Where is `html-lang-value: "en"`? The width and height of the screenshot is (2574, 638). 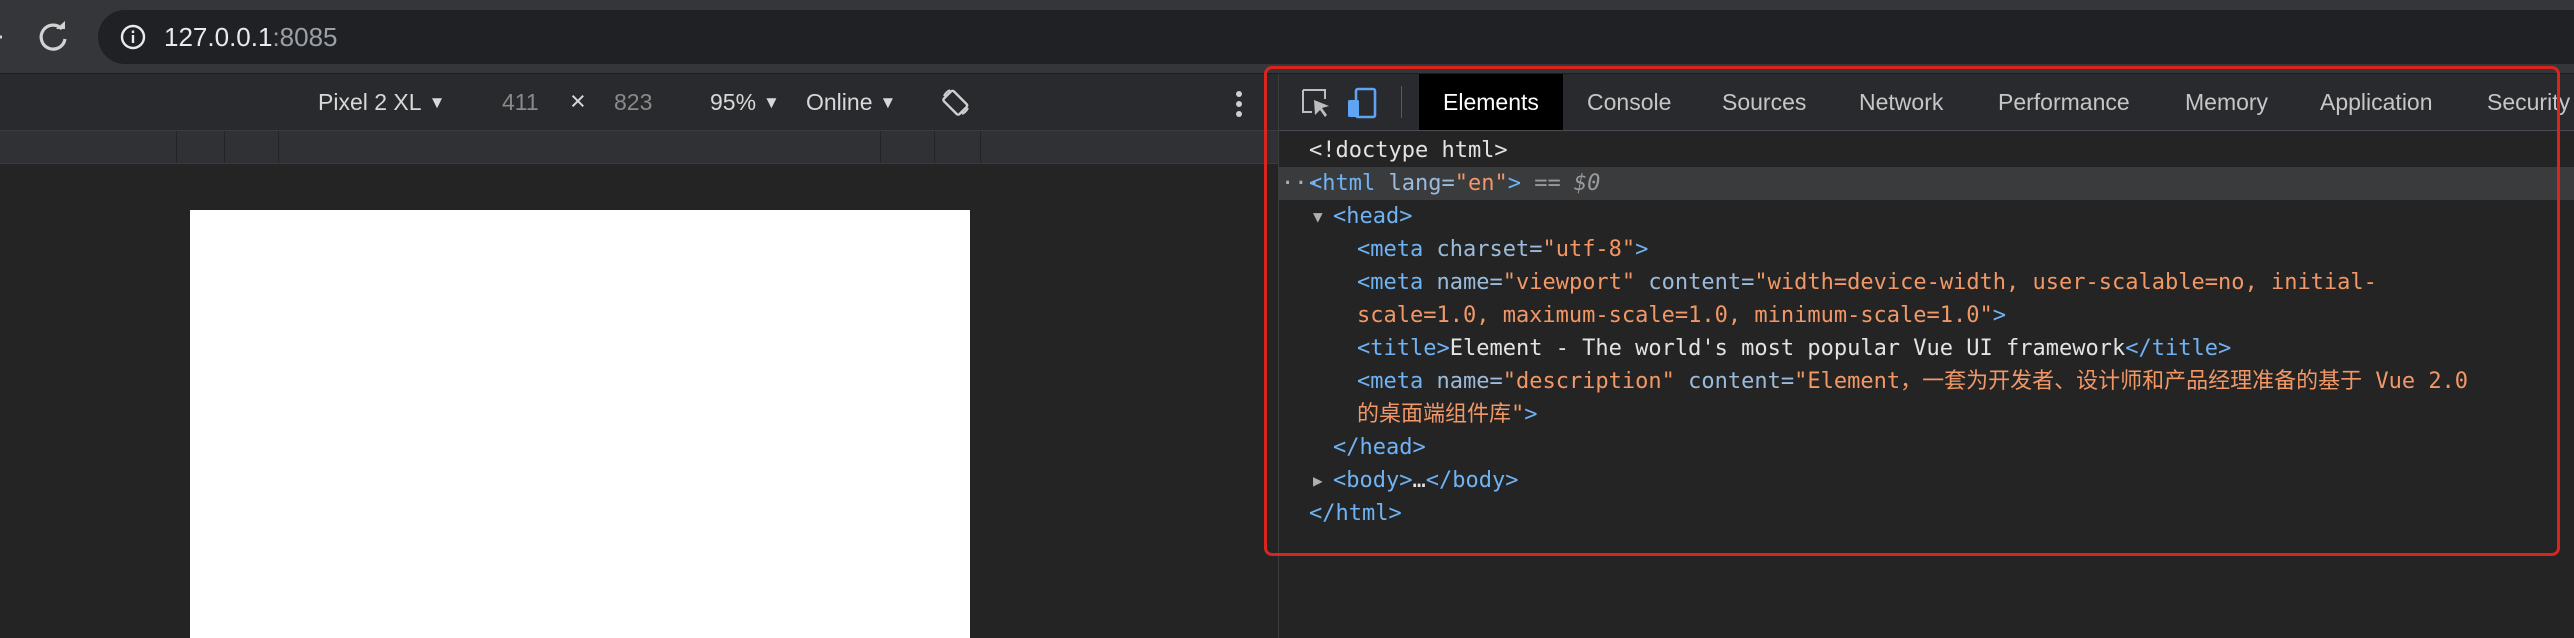
html-lang-value: "en" is located at coordinates (1481, 183).